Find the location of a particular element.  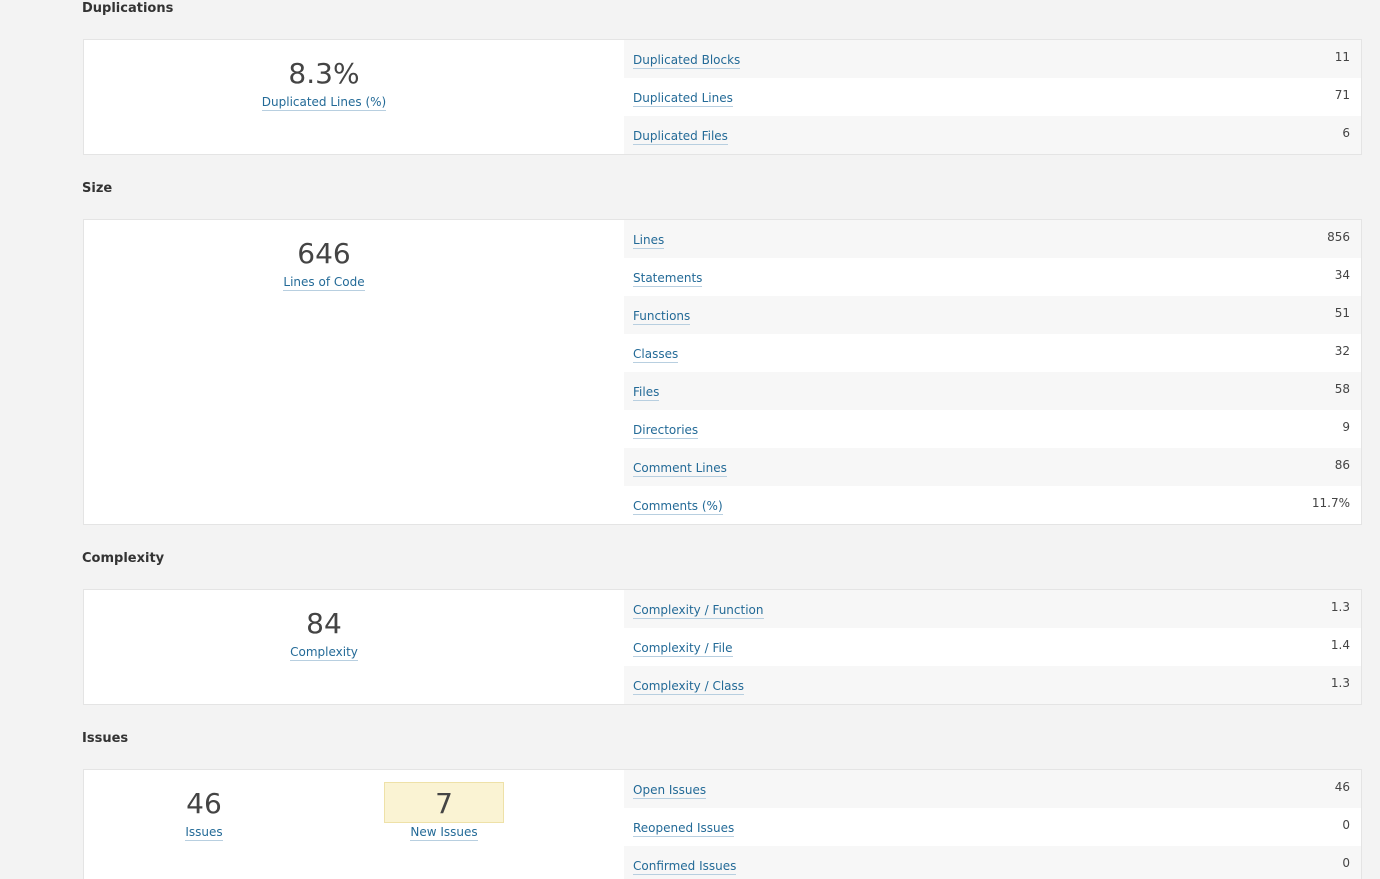

metric-row-duplicated-lines: Duplicated Lines 71 is located at coordinates (992, 97).